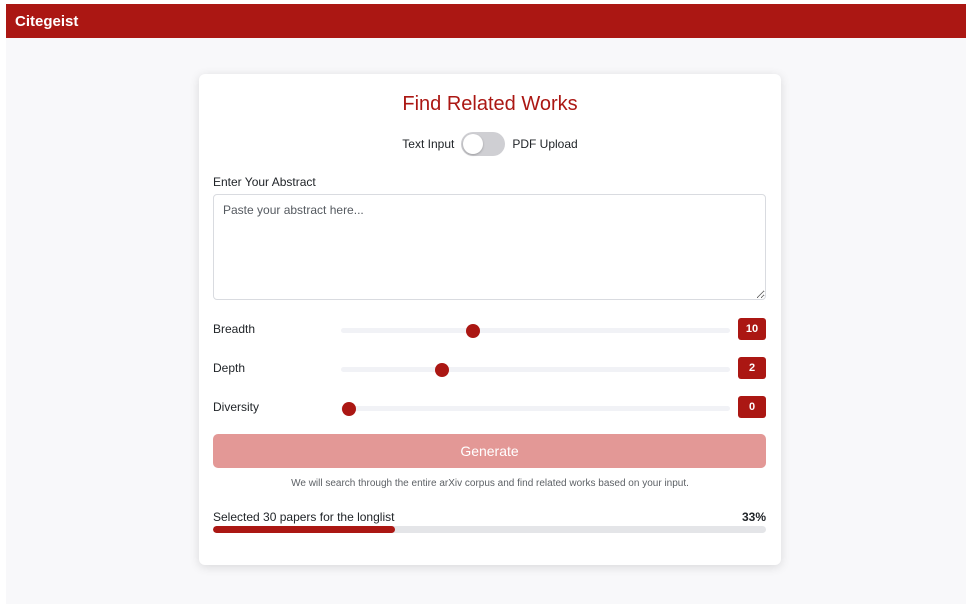 This screenshot has width=966, height=604. I want to click on brand-logo: Citegeist, so click(46, 21).